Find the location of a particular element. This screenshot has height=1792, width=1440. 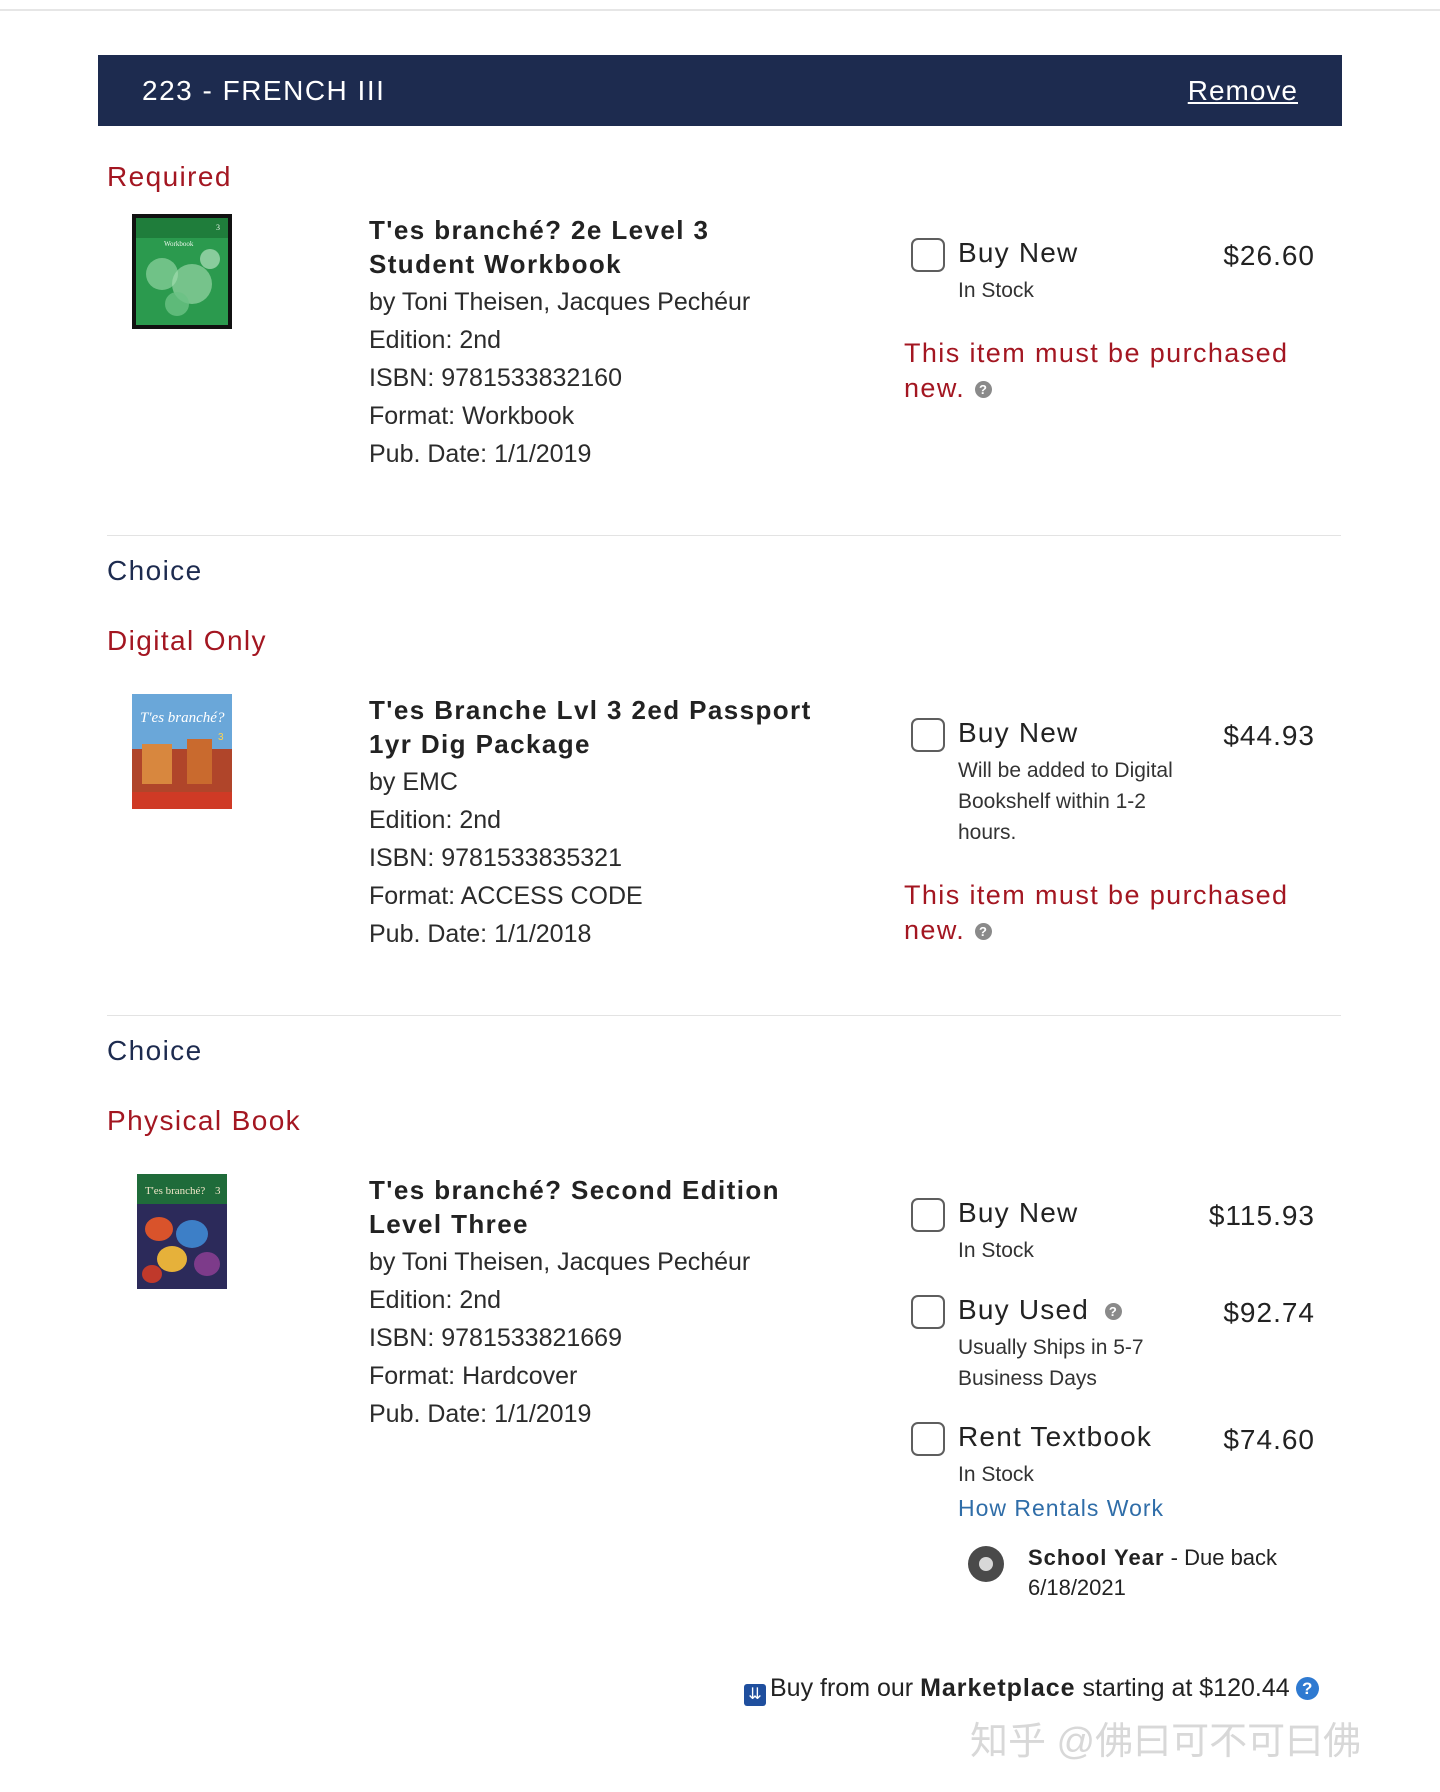

option-price: $92.74 is located at coordinates (1269, 1312).